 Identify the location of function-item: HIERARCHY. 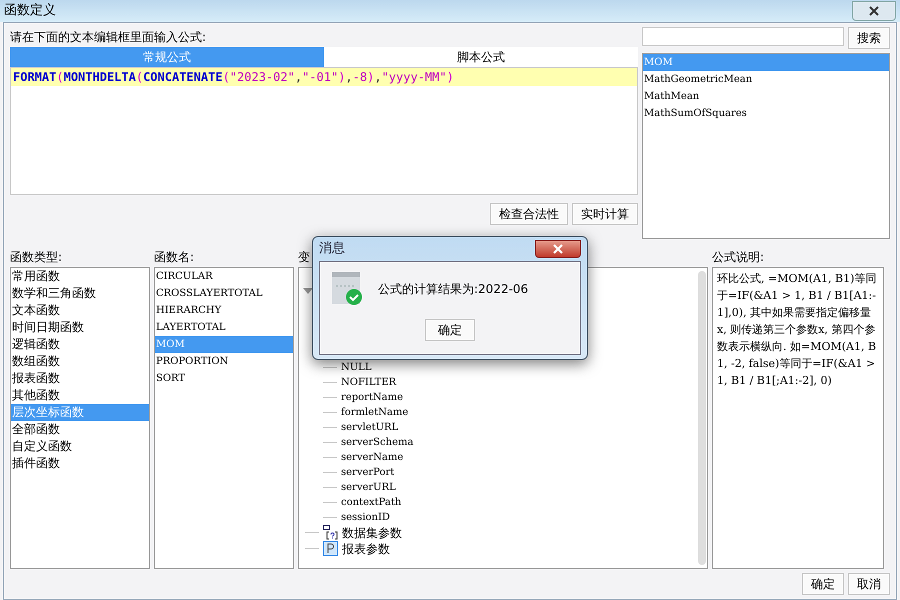
(224, 310).